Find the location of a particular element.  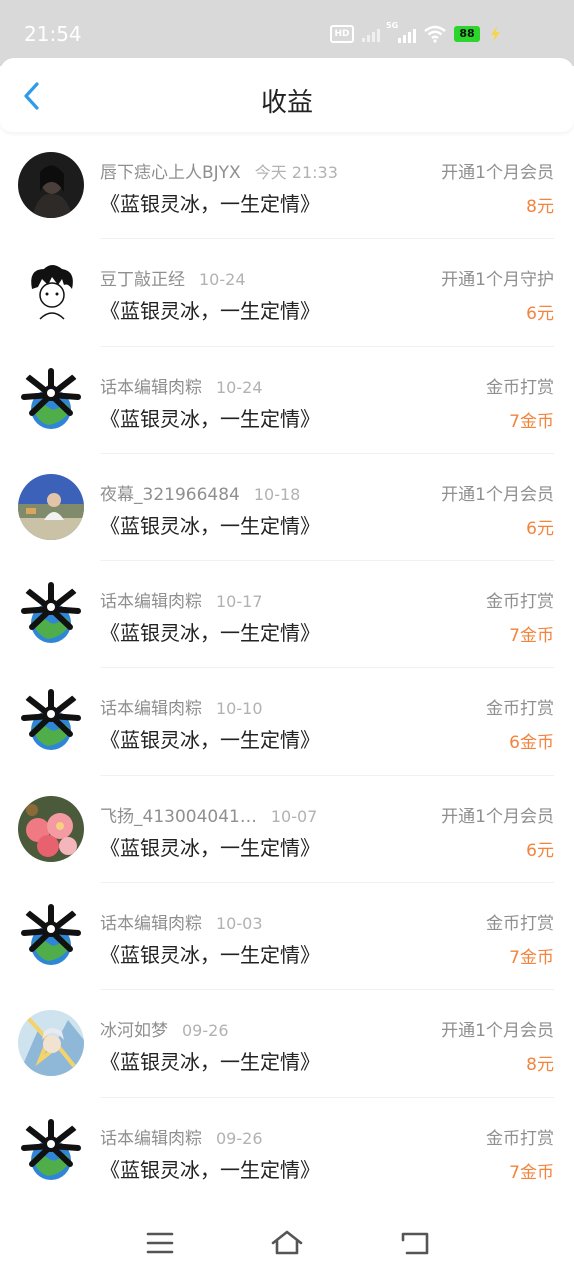

menu-icon is located at coordinates (160, 1243).